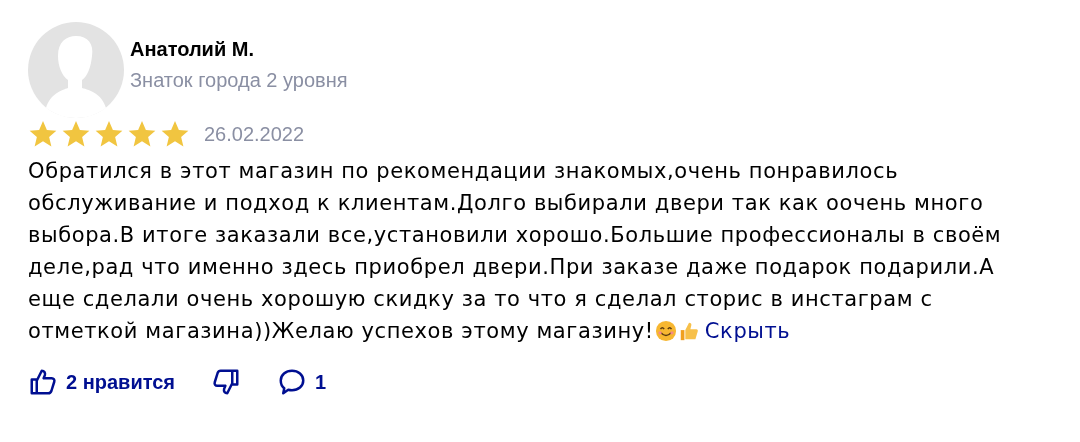 This screenshot has height=442, width=1080. Describe the element at coordinates (747, 331) in the screenshot. I see `hide-link: Скрыть` at that location.